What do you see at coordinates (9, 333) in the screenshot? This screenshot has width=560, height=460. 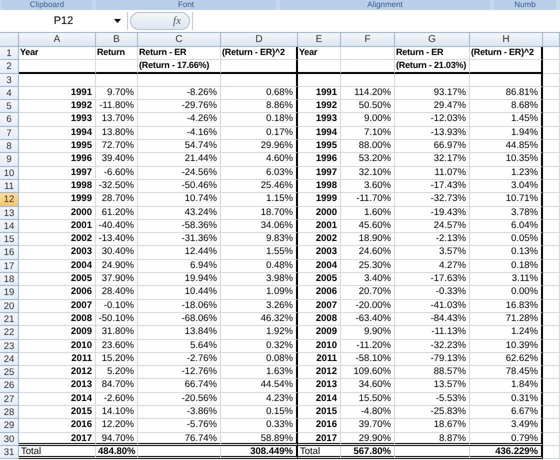 I see `row-header: 22` at bounding box center [9, 333].